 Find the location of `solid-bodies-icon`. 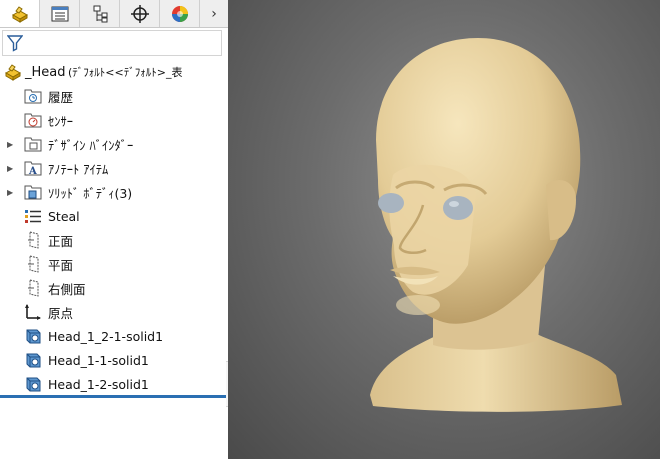

solid-bodies-icon is located at coordinates (33, 192).